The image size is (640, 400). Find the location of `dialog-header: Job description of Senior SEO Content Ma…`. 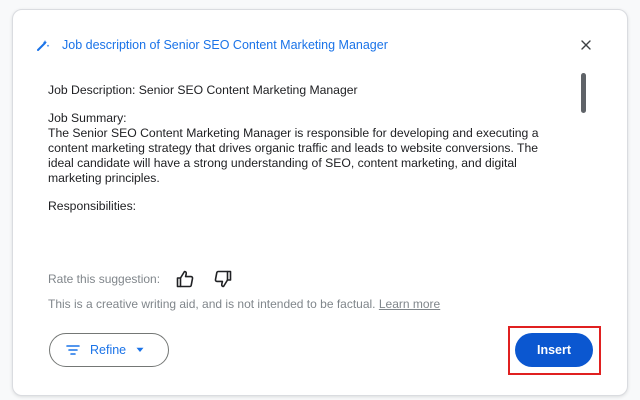

dialog-header: Job description of Senior SEO Content Ma… is located at coordinates (212, 45).